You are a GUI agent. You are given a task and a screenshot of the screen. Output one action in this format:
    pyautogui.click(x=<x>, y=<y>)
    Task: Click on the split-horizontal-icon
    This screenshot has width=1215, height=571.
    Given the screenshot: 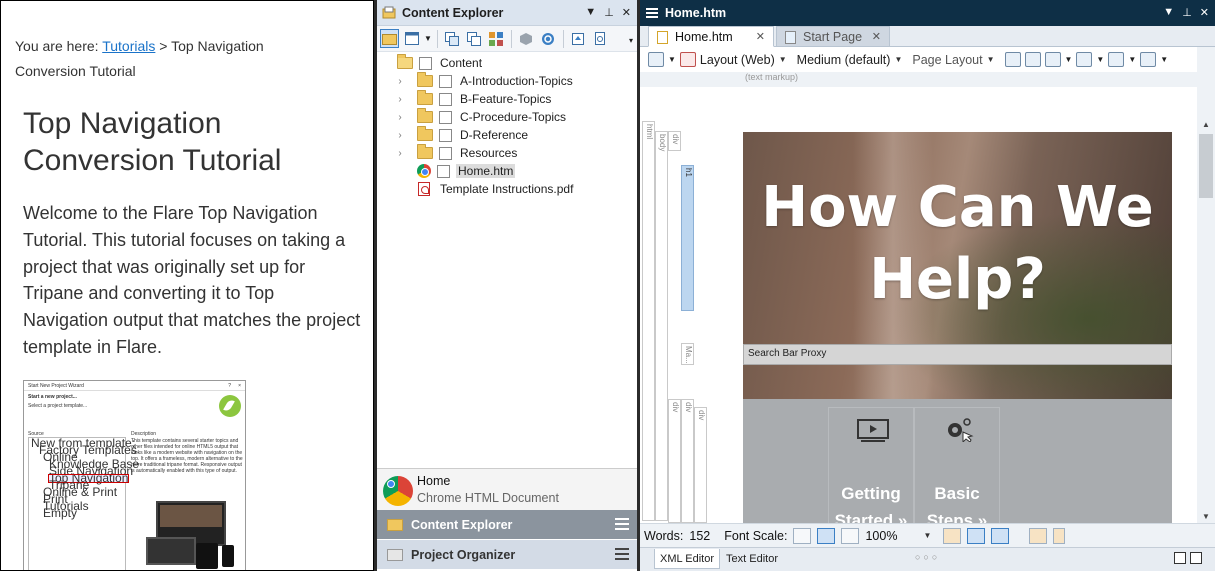 What is the action you would take?
    pyautogui.click(x=1180, y=558)
    